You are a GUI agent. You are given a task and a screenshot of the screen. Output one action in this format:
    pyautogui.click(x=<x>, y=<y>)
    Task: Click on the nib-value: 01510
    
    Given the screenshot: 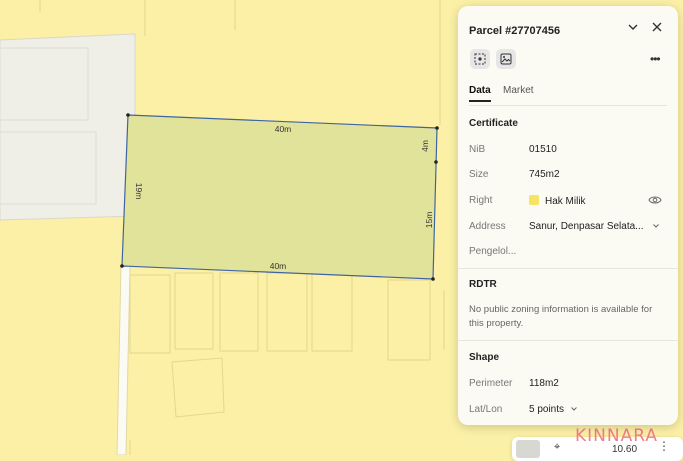 What is the action you would take?
    pyautogui.click(x=543, y=149)
    